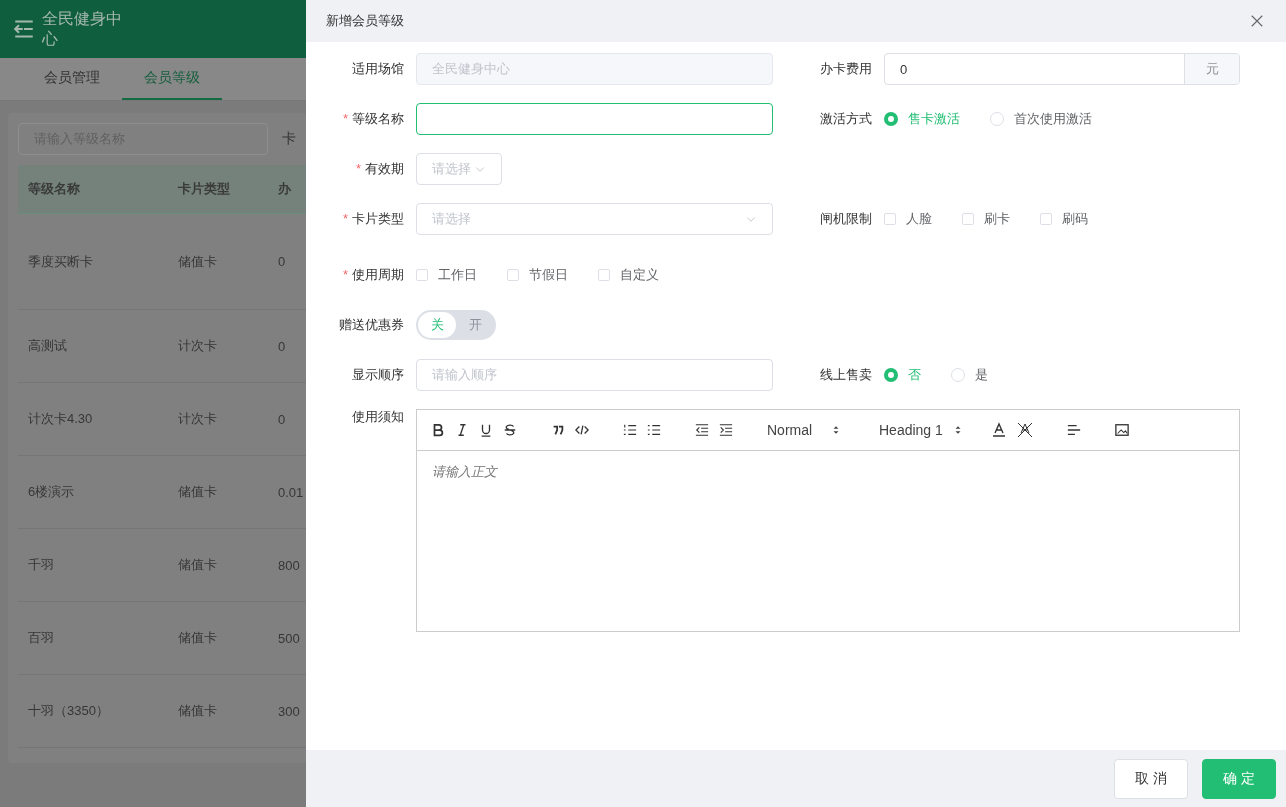 The width and height of the screenshot is (1286, 807). Describe the element at coordinates (654, 430) in the screenshot. I see `bullet-list-icon` at that location.